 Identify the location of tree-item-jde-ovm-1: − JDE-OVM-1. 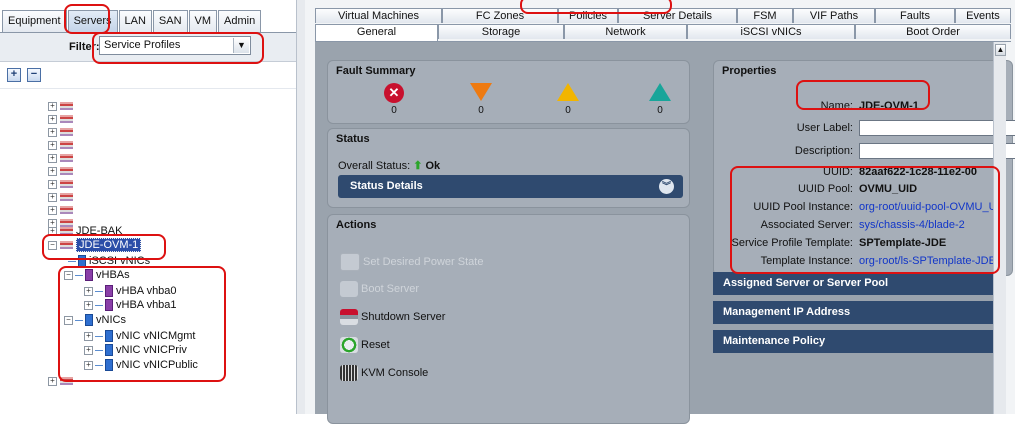
(95, 245).